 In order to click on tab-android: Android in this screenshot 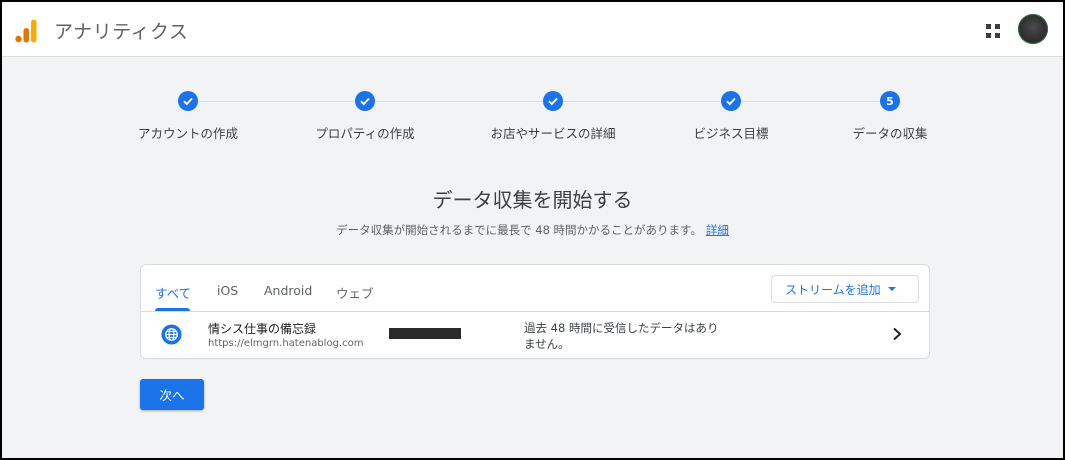, I will do `click(288, 290)`.